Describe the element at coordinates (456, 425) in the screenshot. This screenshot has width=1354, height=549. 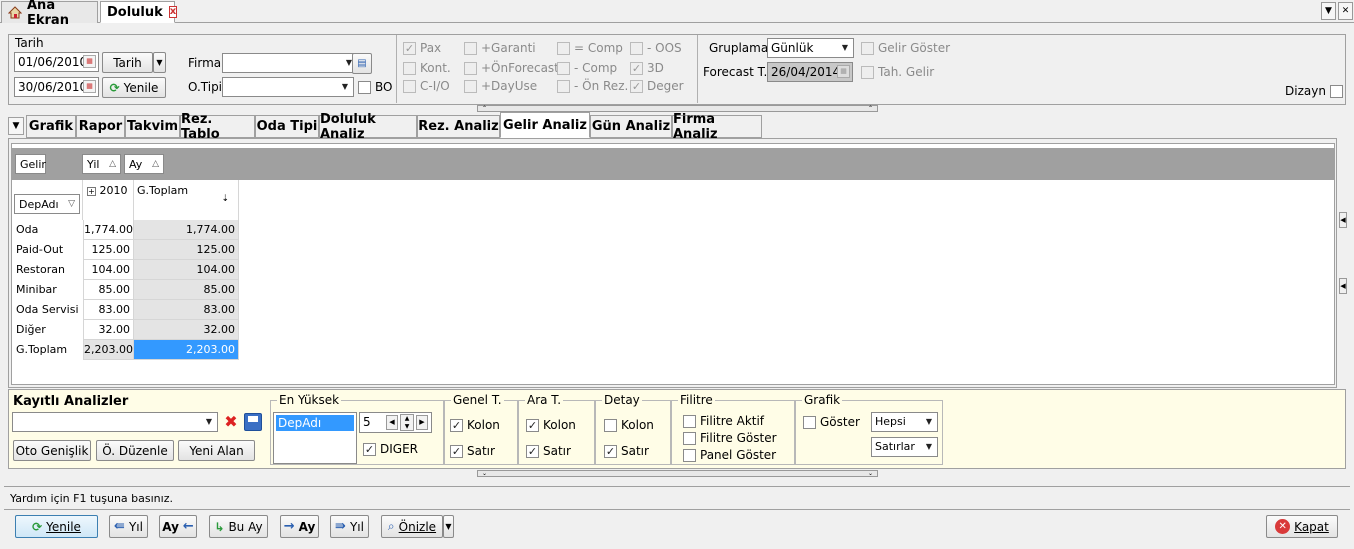
I see `genel-kolon-check: ✓` at that location.